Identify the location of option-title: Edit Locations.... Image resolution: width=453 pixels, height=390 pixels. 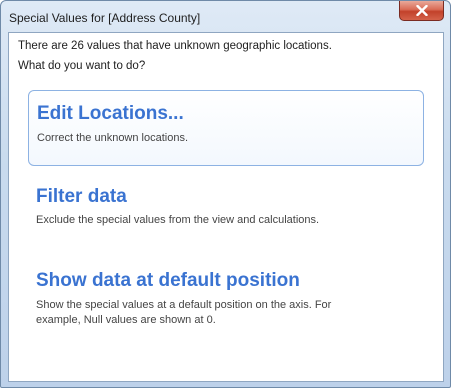
(110, 113).